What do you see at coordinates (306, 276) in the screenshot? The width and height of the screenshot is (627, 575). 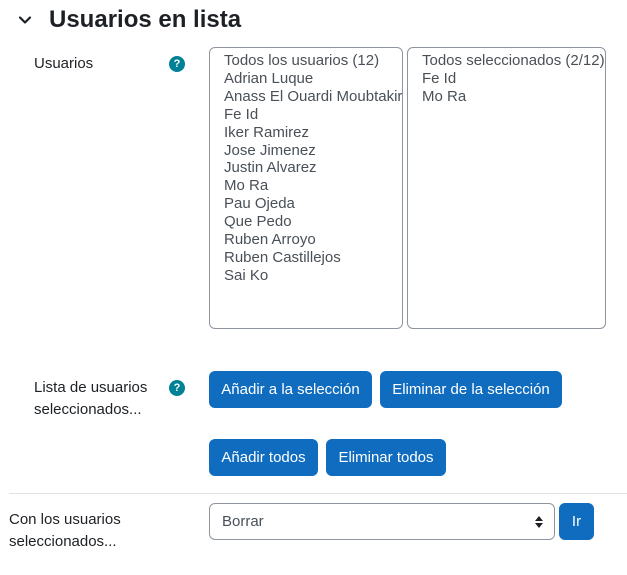 I see `list-option: Sai Ko` at bounding box center [306, 276].